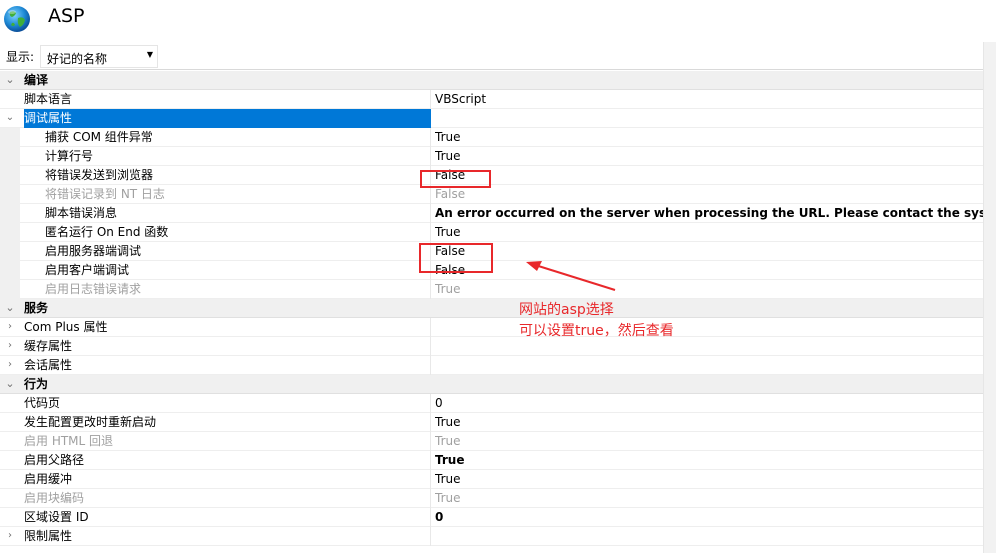  I want to click on property-name: 启用客户端调试, so click(227, 270).